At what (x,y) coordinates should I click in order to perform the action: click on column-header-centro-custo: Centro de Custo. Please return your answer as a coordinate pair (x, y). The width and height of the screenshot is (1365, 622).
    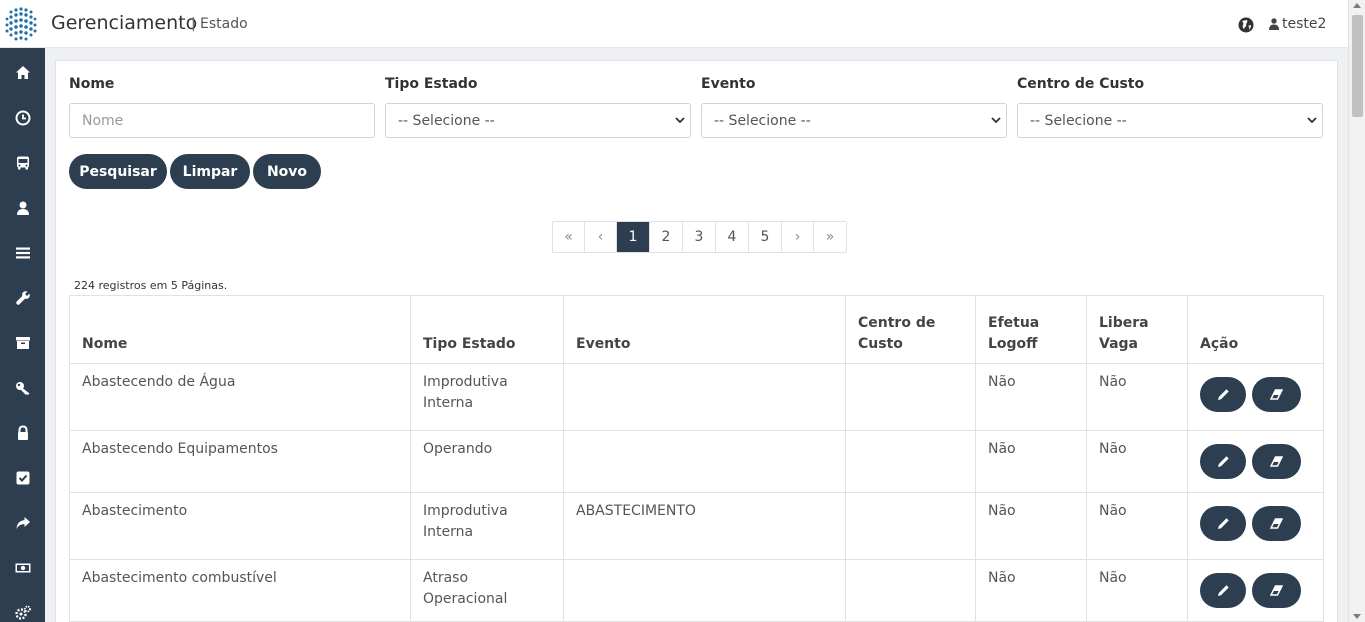
    Looking at the image, I should click on (910, 329).